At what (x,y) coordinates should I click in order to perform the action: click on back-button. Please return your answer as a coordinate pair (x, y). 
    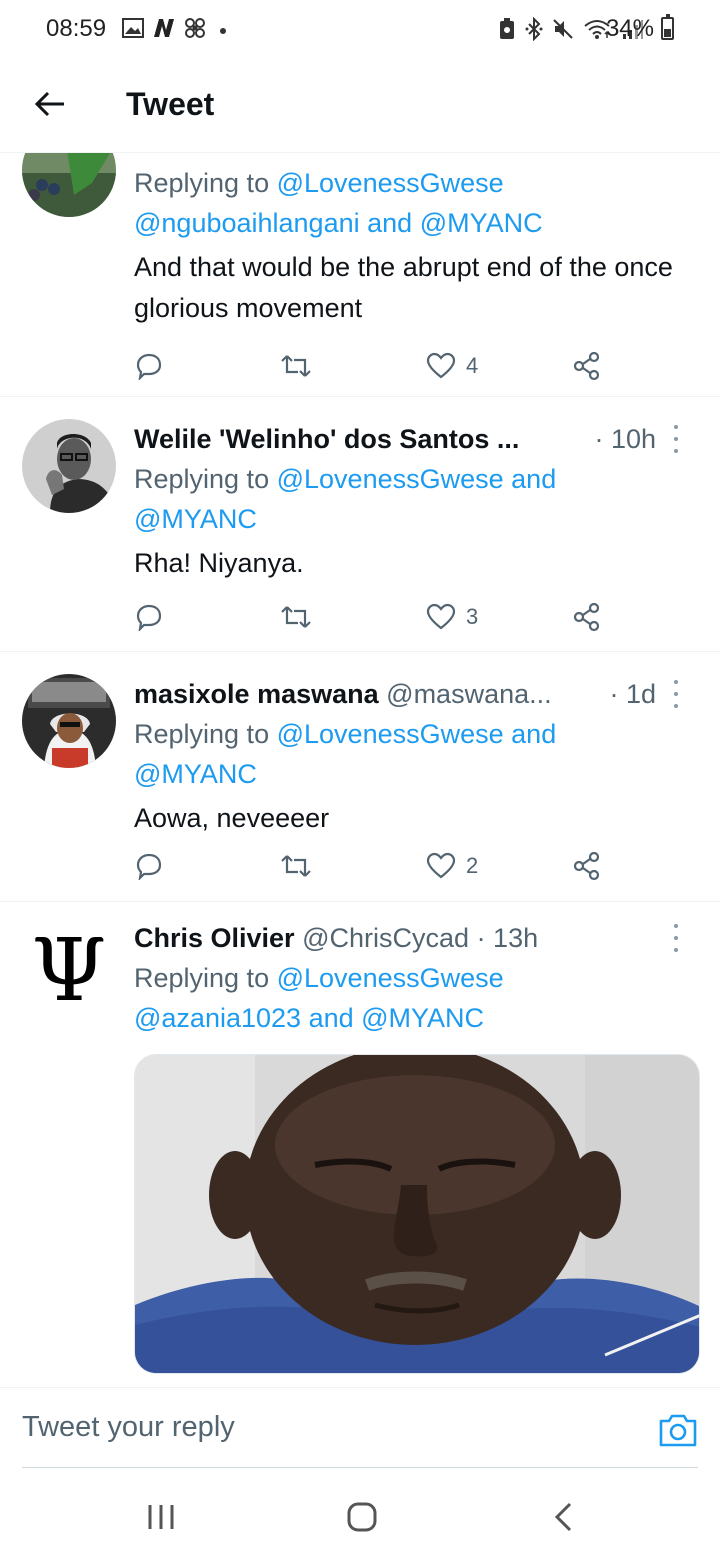
    Looking at the image, I should click on (50, 104).